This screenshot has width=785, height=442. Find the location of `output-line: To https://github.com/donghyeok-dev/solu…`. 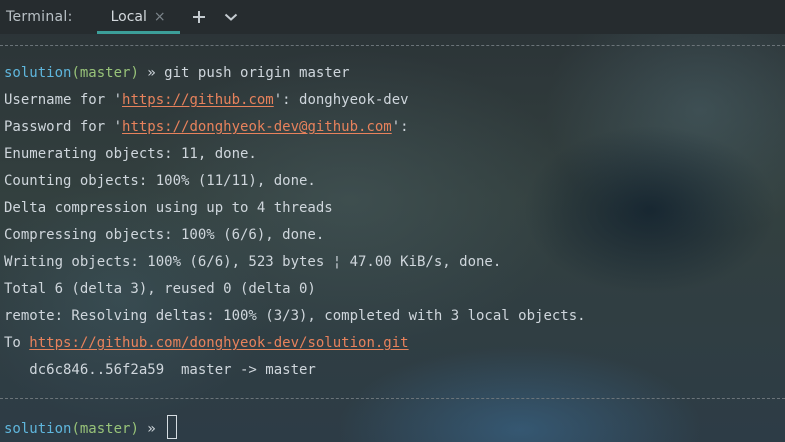

output-line: To https://github.com/donghyeok-dev/solu… is located at coordinates (206, 343).